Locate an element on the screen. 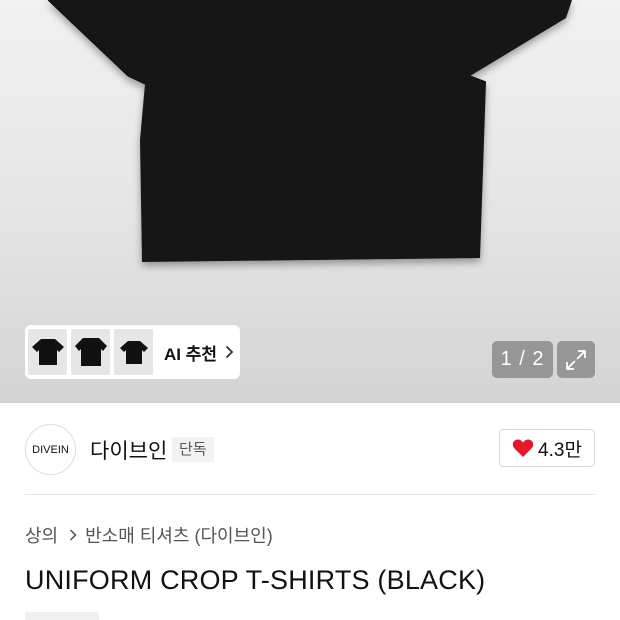  heart-icon is located at coordinates (523, 448).